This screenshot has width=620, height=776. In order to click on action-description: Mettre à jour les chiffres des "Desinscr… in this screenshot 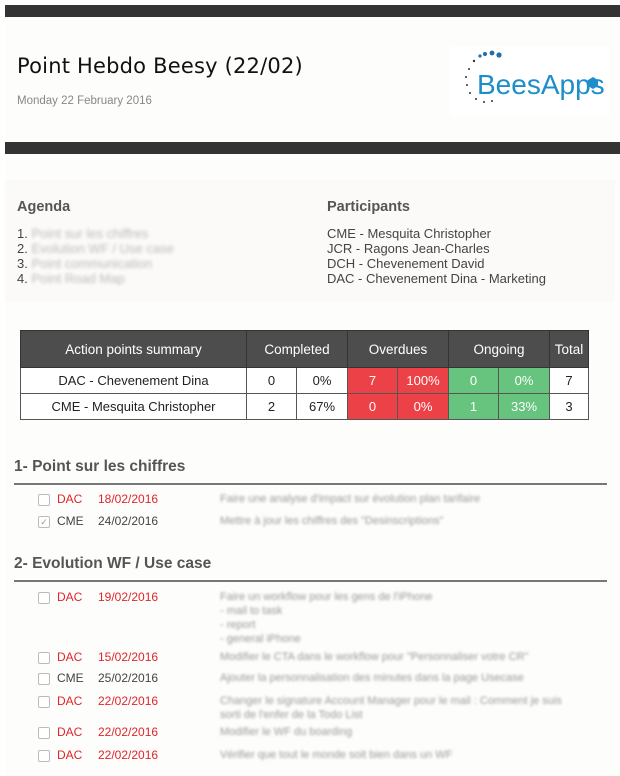, I will do `click(332, 521)`.